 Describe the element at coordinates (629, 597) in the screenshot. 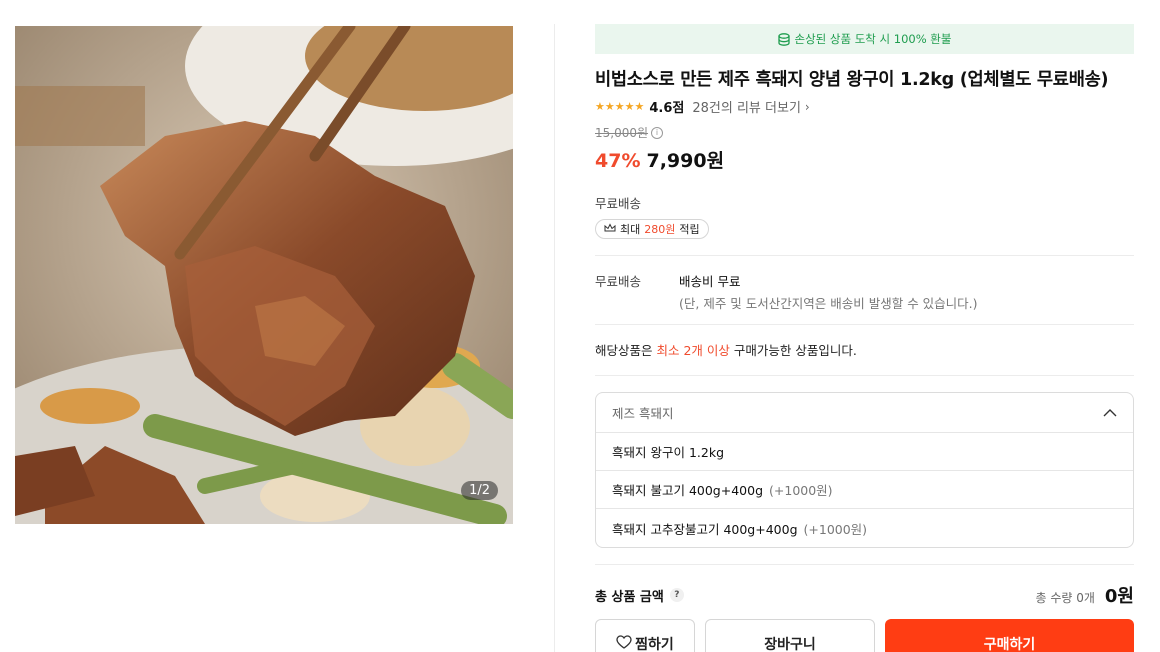

I see `total-label: 총 상품 금액` at that location.